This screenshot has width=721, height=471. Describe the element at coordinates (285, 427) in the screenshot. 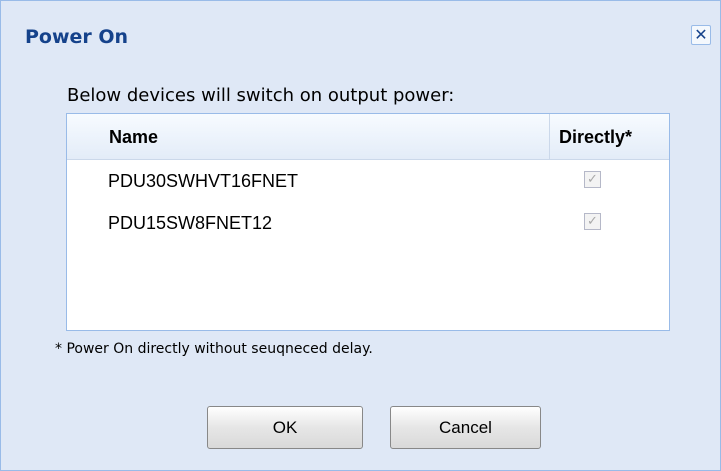

I see `ok-button: OK` at that location.